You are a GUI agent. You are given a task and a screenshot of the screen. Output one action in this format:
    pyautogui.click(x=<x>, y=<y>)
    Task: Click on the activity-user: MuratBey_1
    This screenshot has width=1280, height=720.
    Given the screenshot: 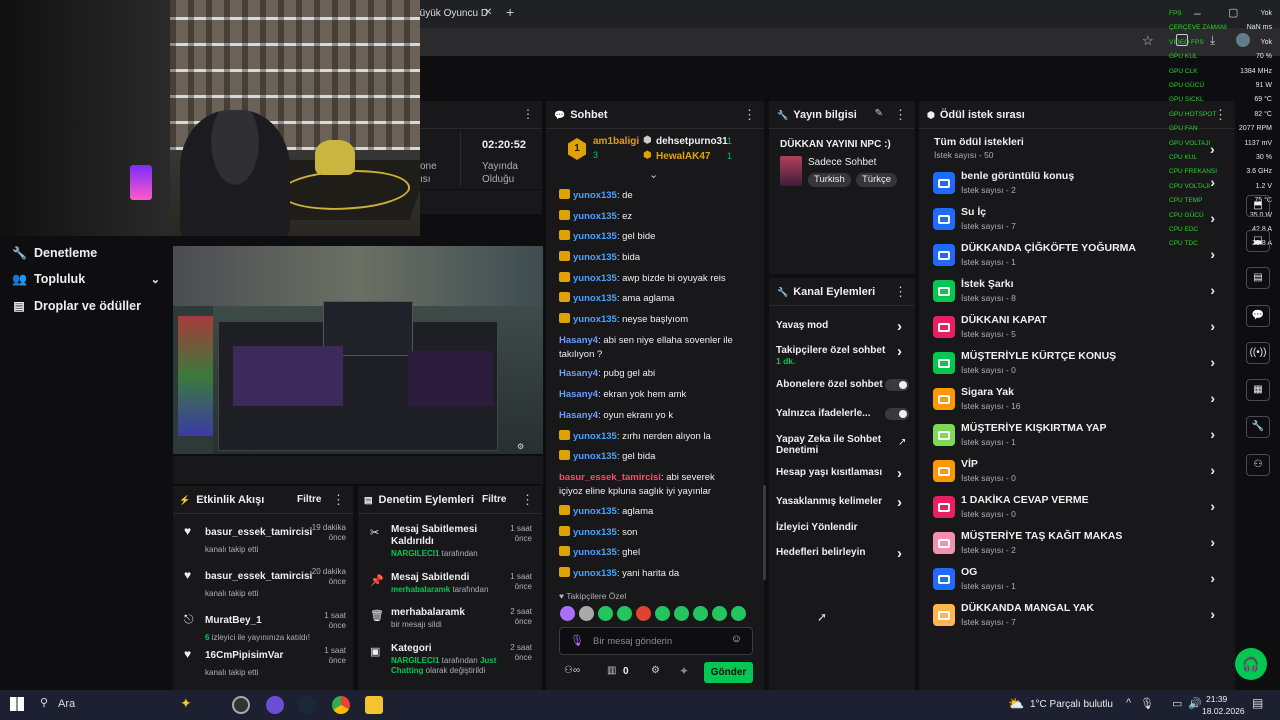 What is the action you would take?
    pyautogui.click(x=233, y=620)
    